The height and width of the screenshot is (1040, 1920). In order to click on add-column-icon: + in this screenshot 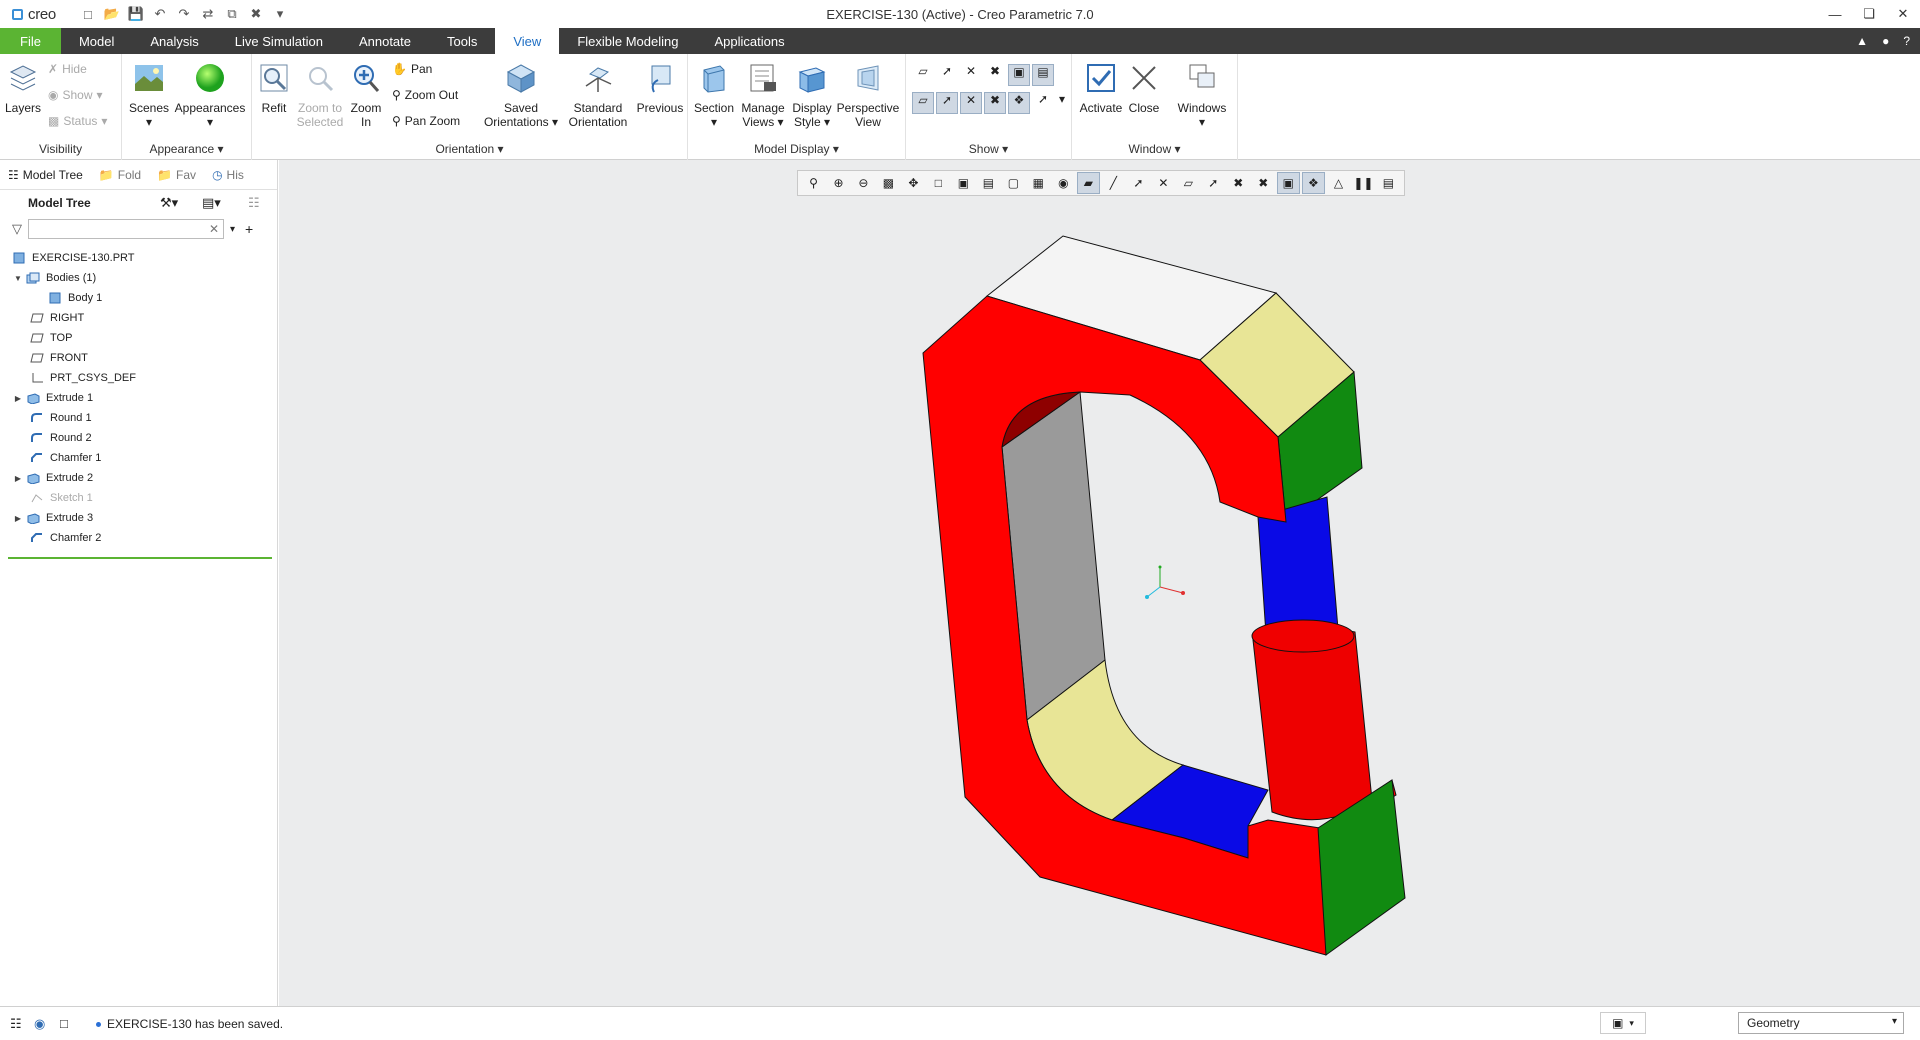, I will do `click(249, 229)`.